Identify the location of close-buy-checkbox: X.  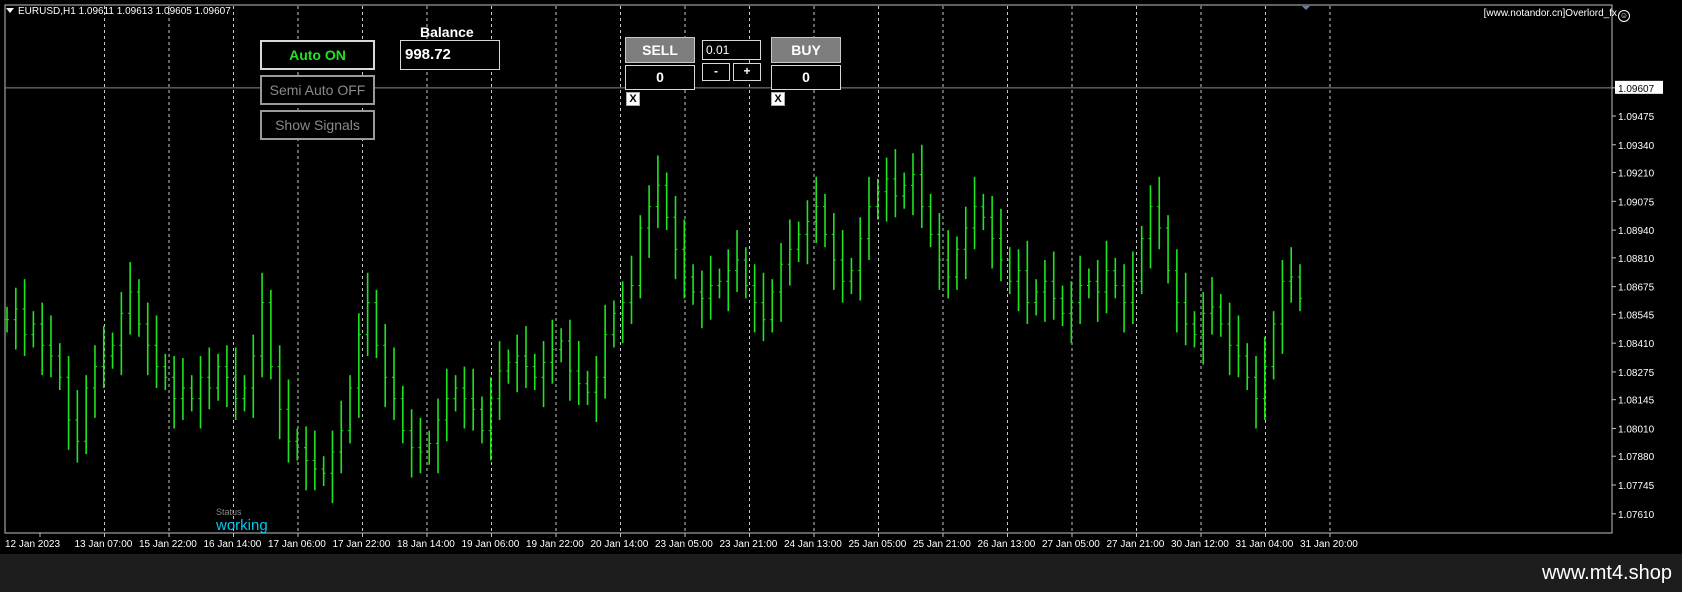
(778, 99).